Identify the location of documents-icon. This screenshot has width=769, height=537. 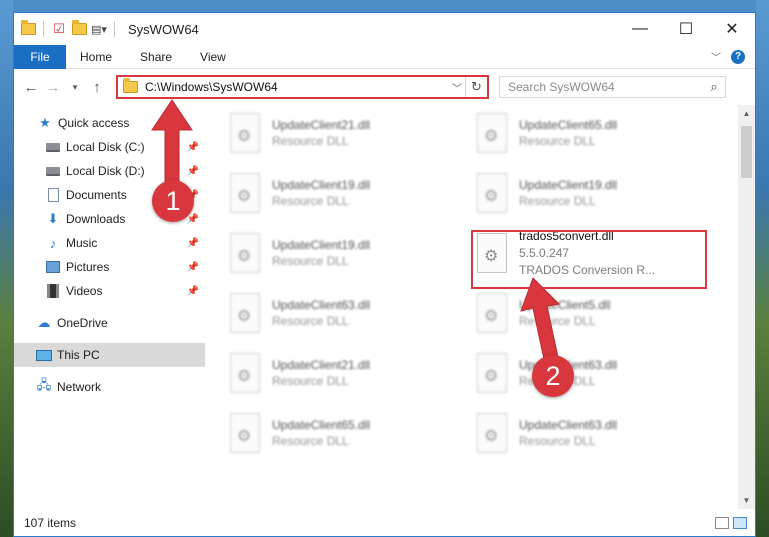
(53, 195).